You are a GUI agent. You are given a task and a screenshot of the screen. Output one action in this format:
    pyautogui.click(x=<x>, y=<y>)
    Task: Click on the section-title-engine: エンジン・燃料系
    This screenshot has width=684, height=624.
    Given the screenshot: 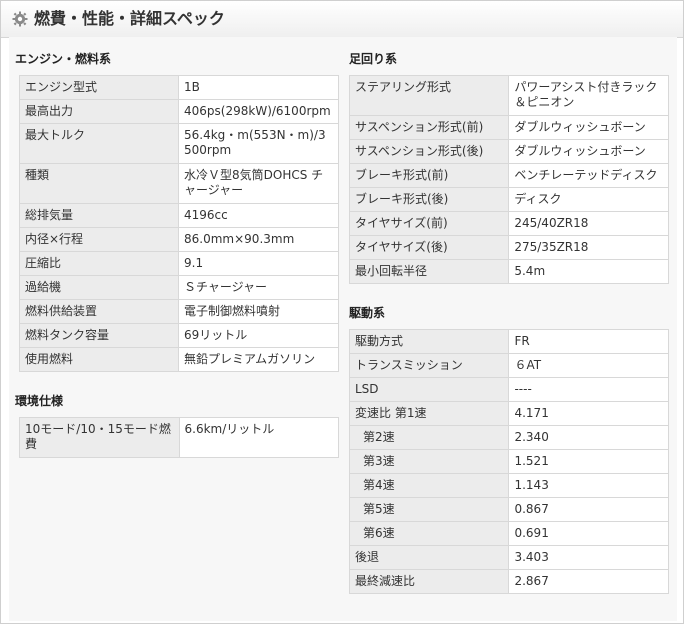 What is the action you would take?
    pyautogui.click(x=63, y=59)
    